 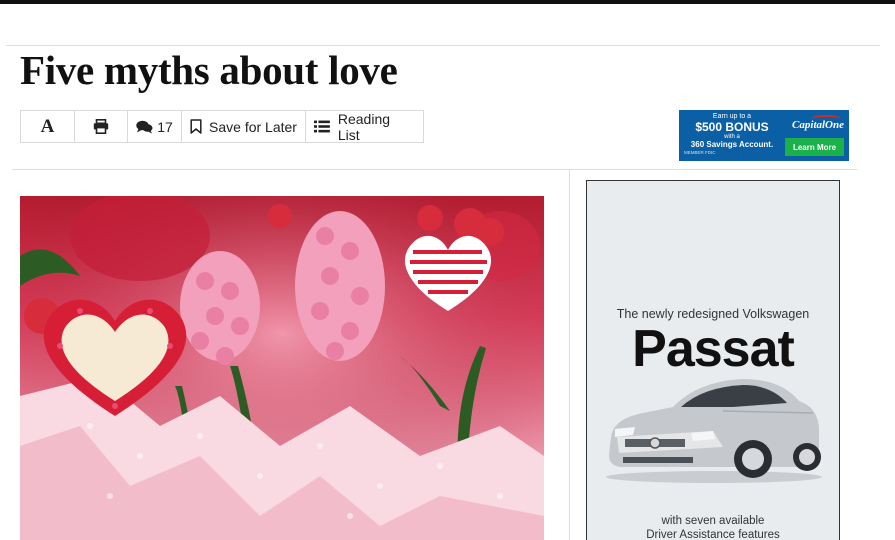 I want to click on font-size-icon: A, so click(x=47, y=126).